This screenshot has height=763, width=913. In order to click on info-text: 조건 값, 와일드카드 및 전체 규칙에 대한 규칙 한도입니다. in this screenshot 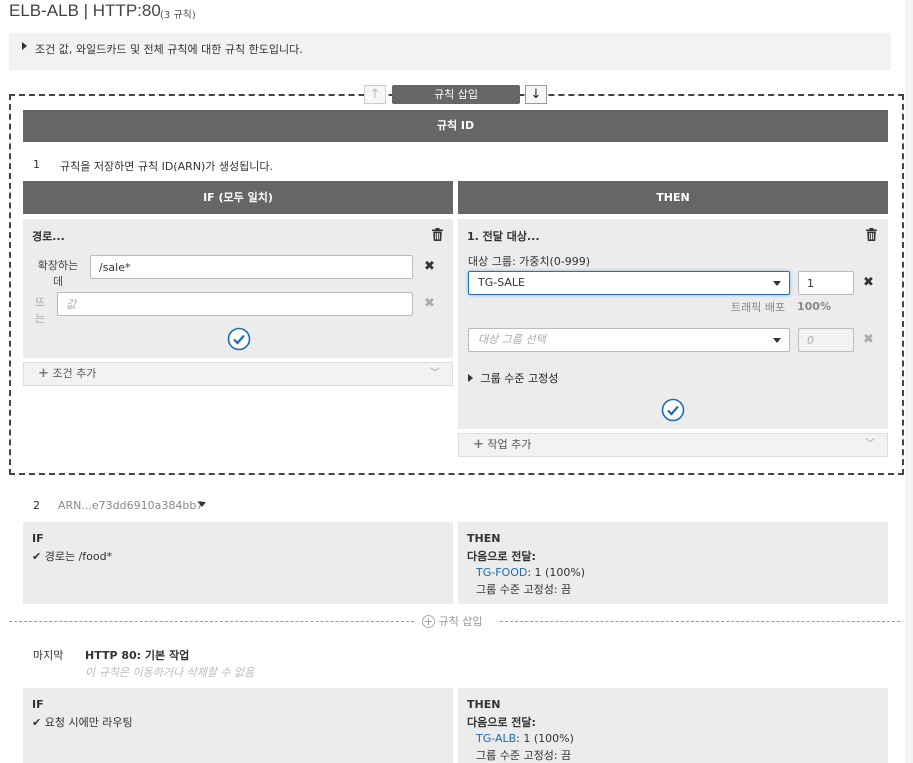, I will do `click(169, 49)`.